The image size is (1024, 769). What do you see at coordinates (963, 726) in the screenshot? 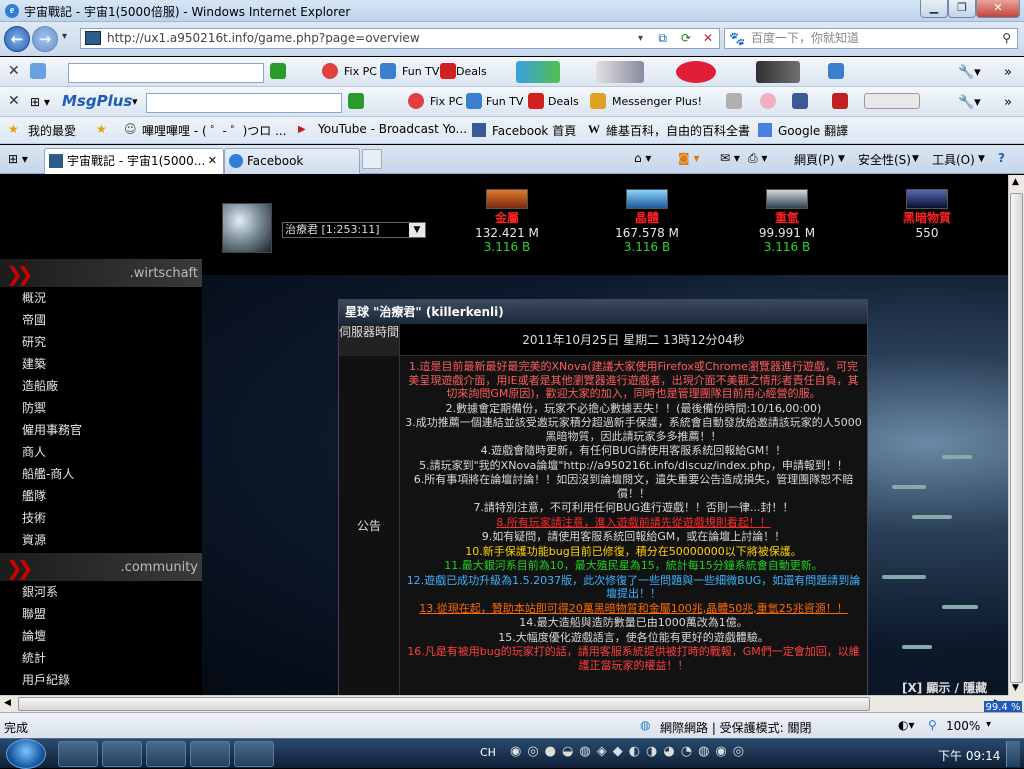
I see `zoom-level: 100%` at bounding box center [963, 726].